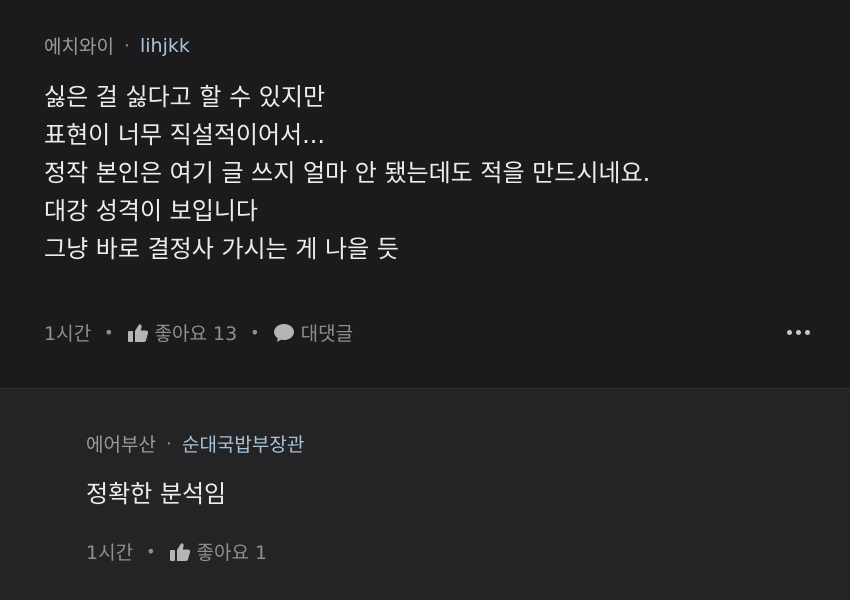 This screenshot has width=850, height=600. I want to click on comment-line: 정확한 분석임, so click(156, 494).